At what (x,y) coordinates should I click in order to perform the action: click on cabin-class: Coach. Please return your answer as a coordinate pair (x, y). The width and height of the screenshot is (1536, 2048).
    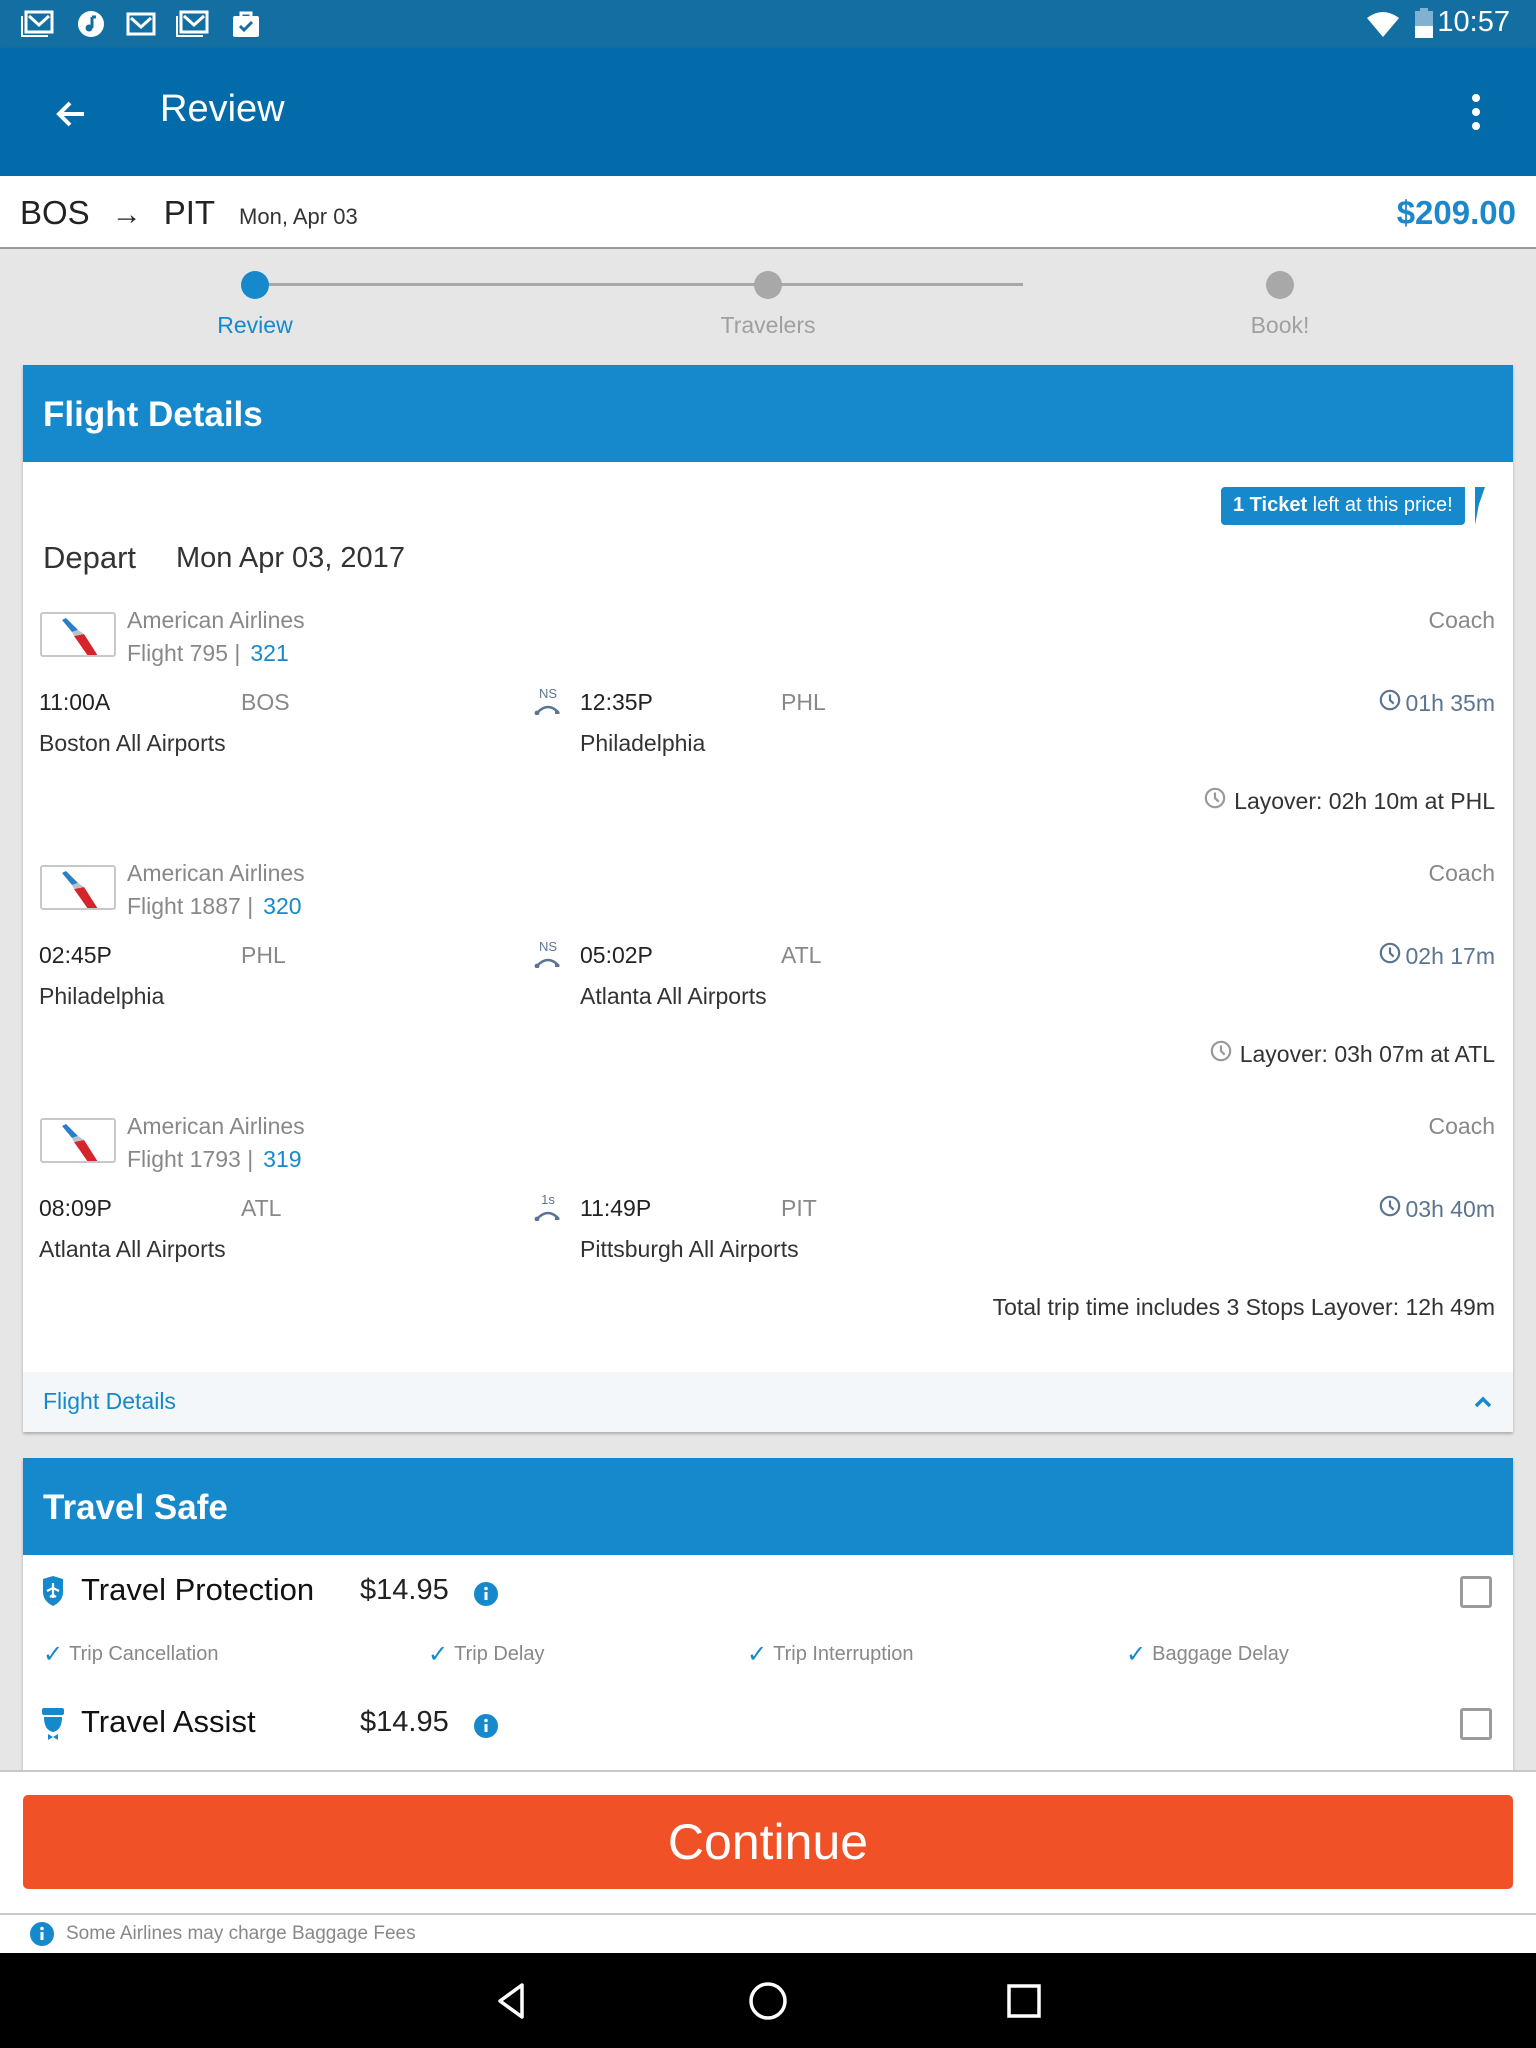
    Looking at the image, I should click on (1461, 873).